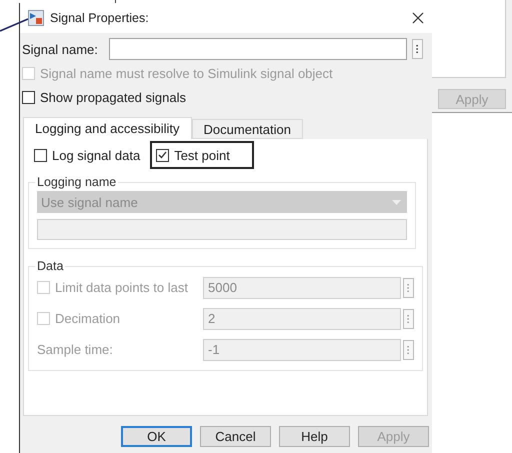 This screenshot has height=453, width=512. I want to click on field-label: Signal name:, so click(60, 49).